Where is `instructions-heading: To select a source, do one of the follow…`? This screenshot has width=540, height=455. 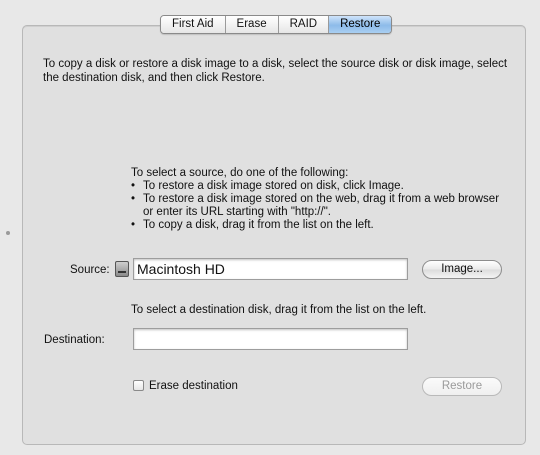 instructions-heading: To select a source, do one of the follow… is located at coordinates (240, 173).